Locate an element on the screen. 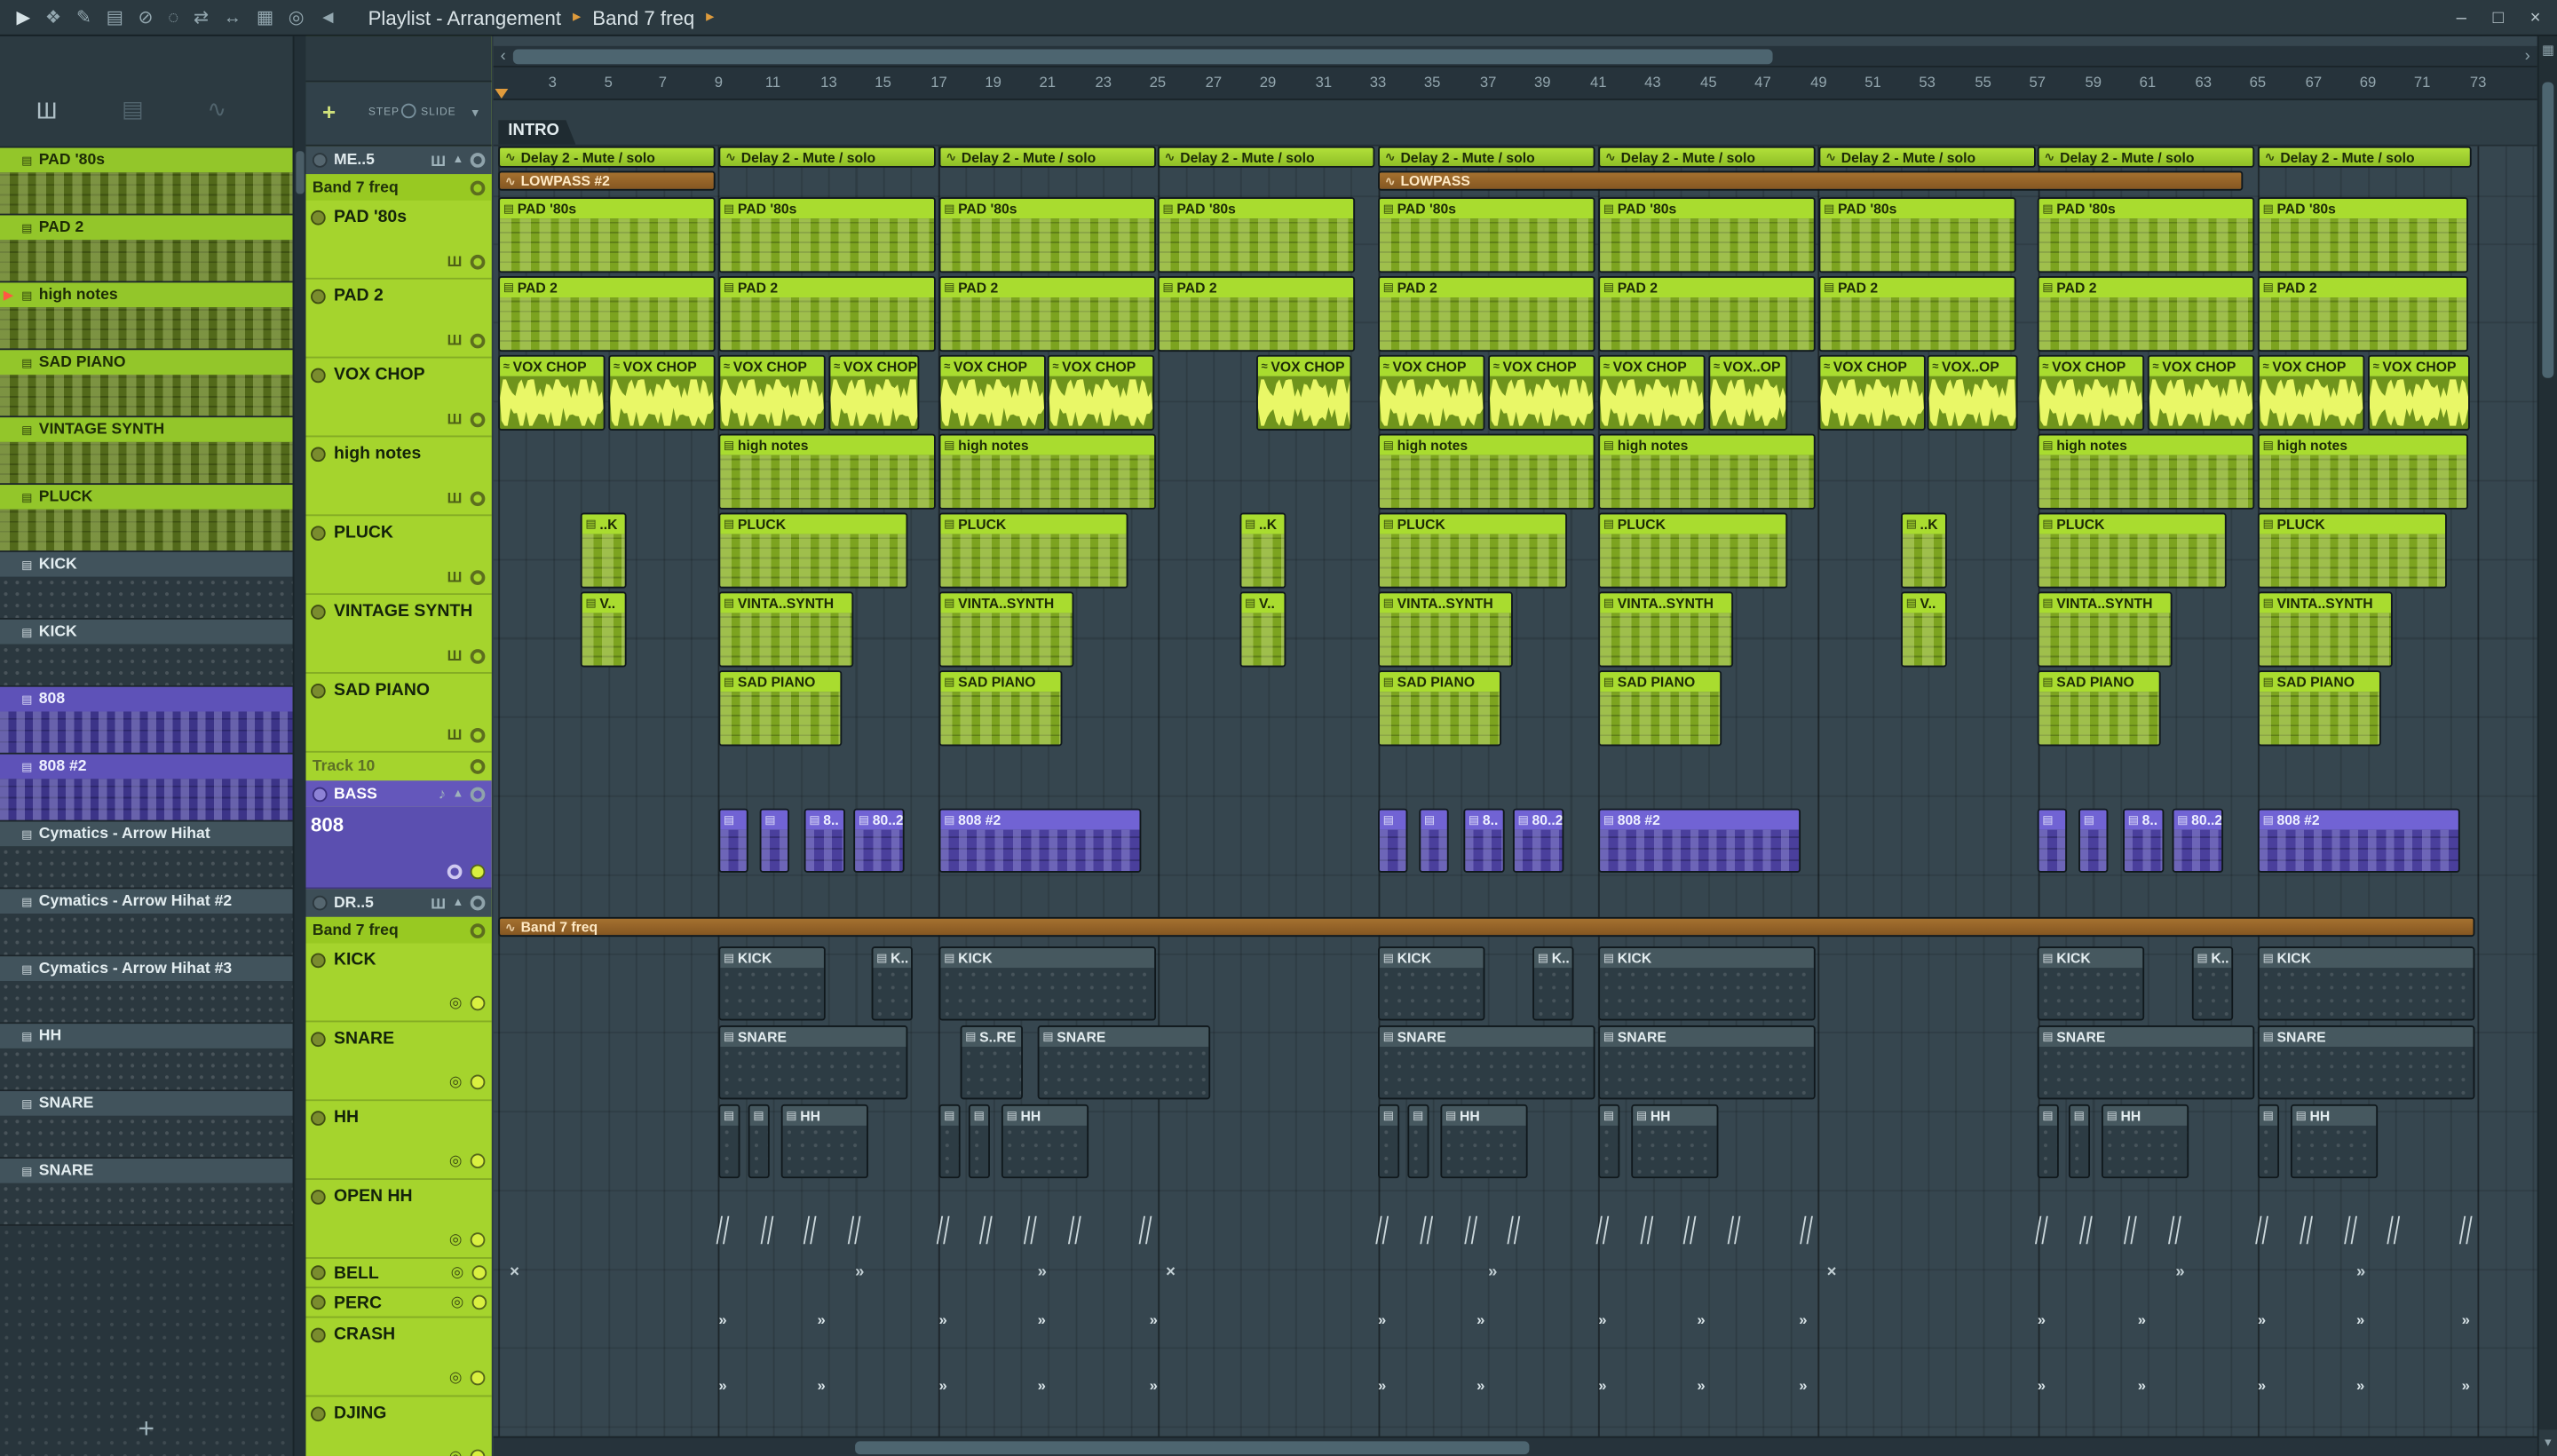 The image size is (2557, 1456). pattern-item: ▤ 808 is located at coordinates (146, 720).